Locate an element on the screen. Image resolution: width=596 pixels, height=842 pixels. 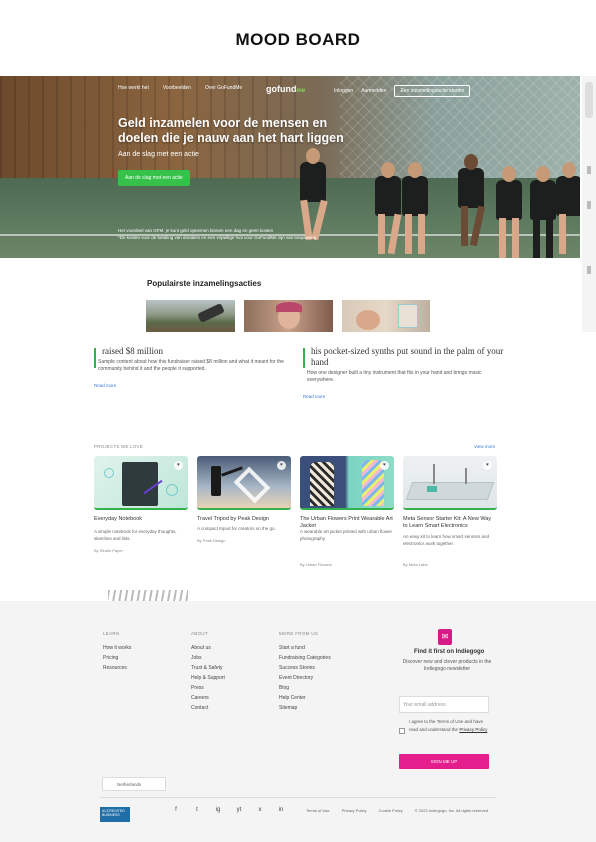
product-footer: By Studio Paper is located at coordinates (108, 550).